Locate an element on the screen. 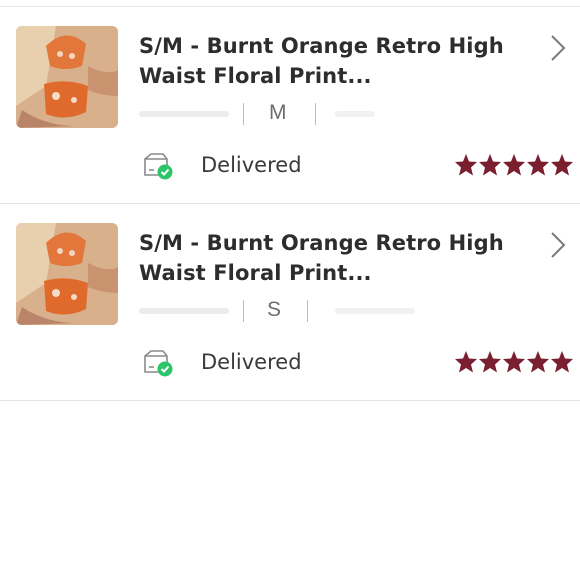  order-meta-row: S is located at coordinates (279, 311).